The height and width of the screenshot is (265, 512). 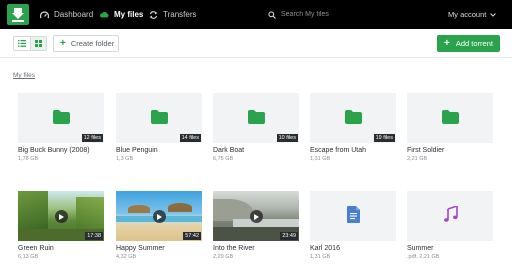 I want to click on nav-my-files: My files, so click(x=121, y=14).